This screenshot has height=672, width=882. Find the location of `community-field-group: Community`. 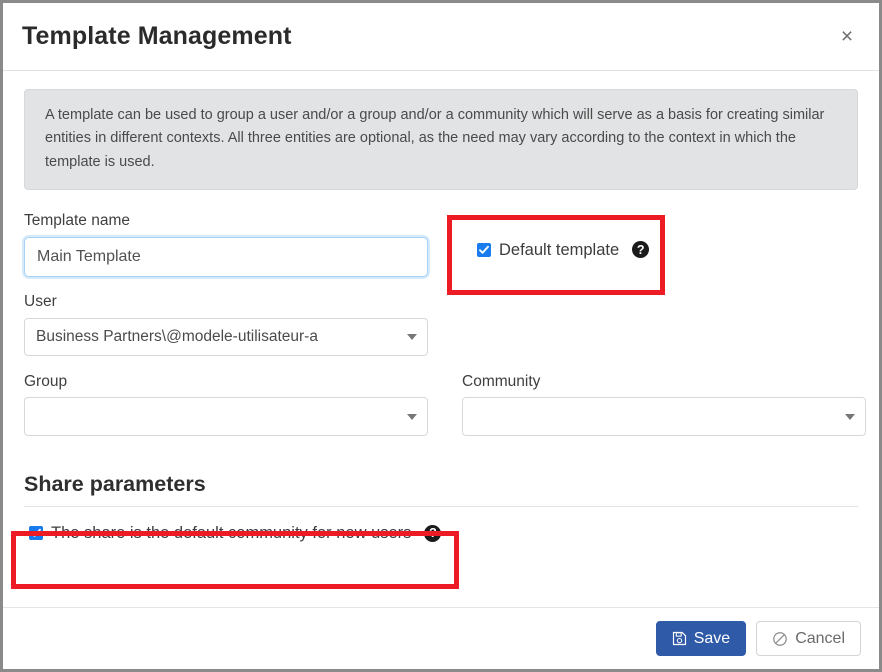

community-field-group: Community is located at coordinates (664, 405).